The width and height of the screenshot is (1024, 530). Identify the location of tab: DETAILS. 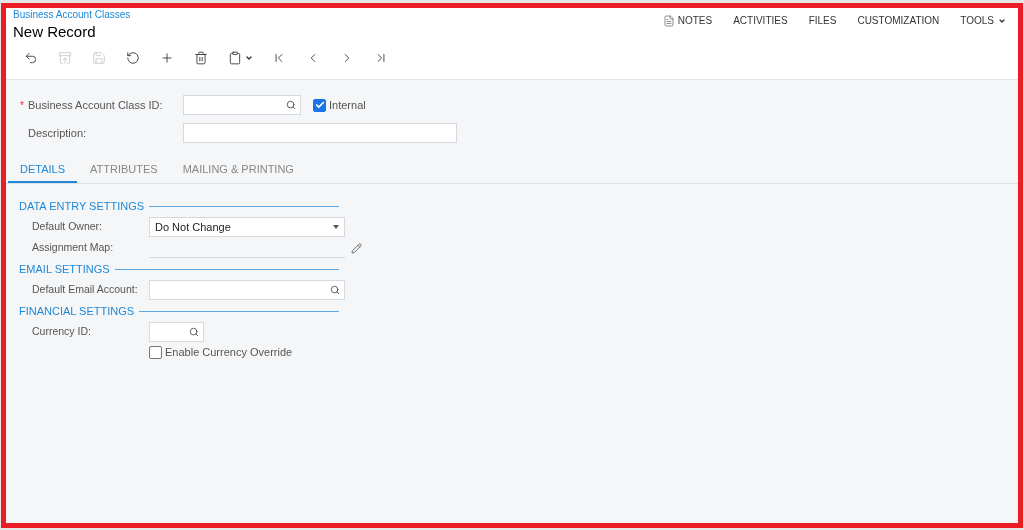
(43, 170).